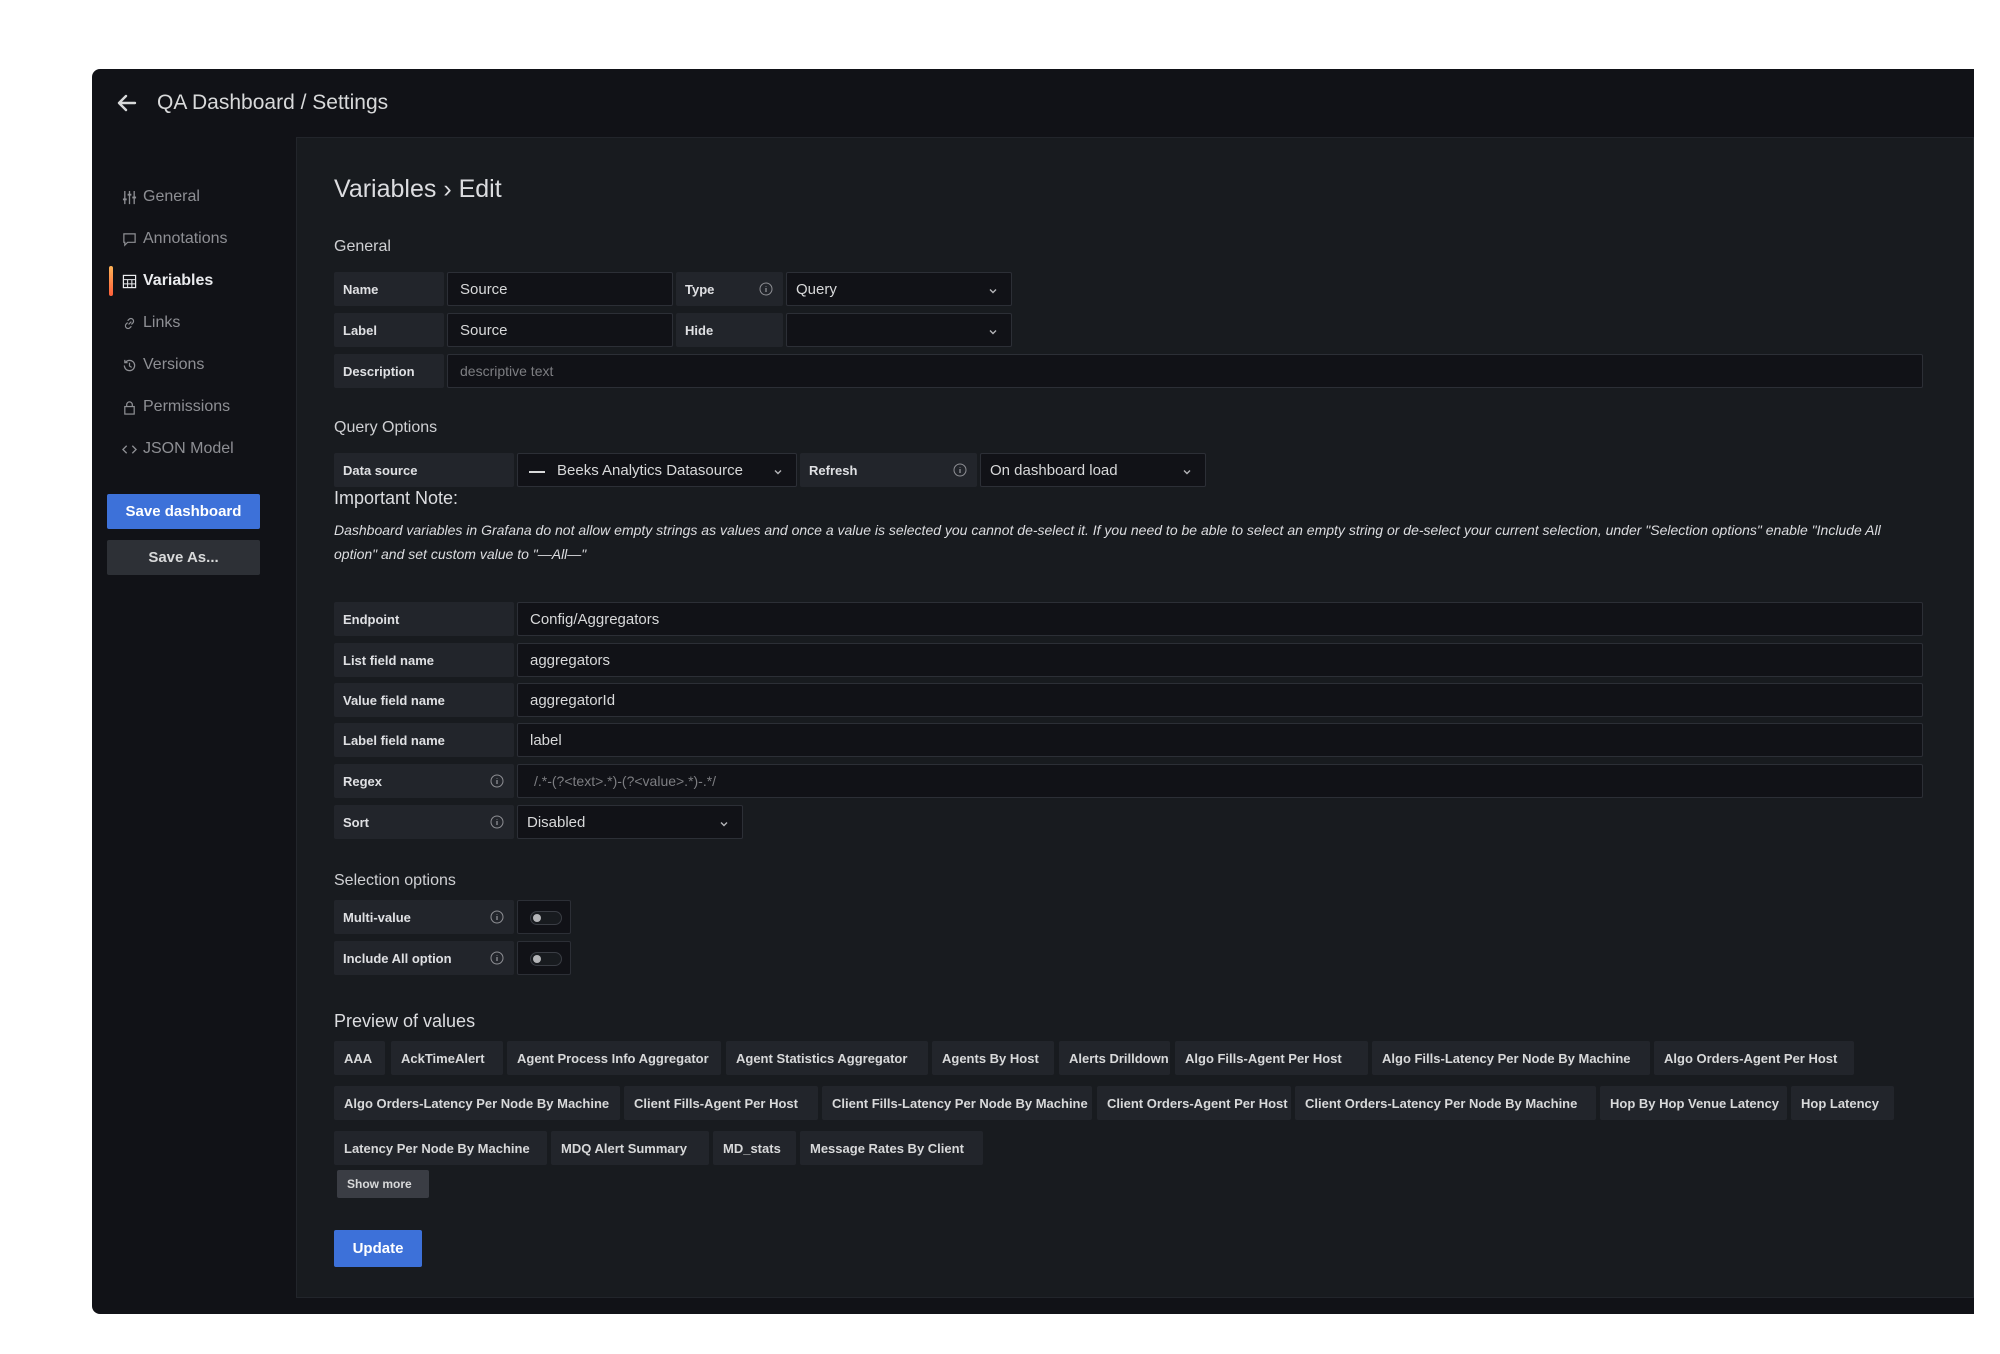  What do you see at coordinates (1220, 619) in the screenshot?
I see `endpoint-input: Config/Aggregators` at bounding box center [1220, 619].